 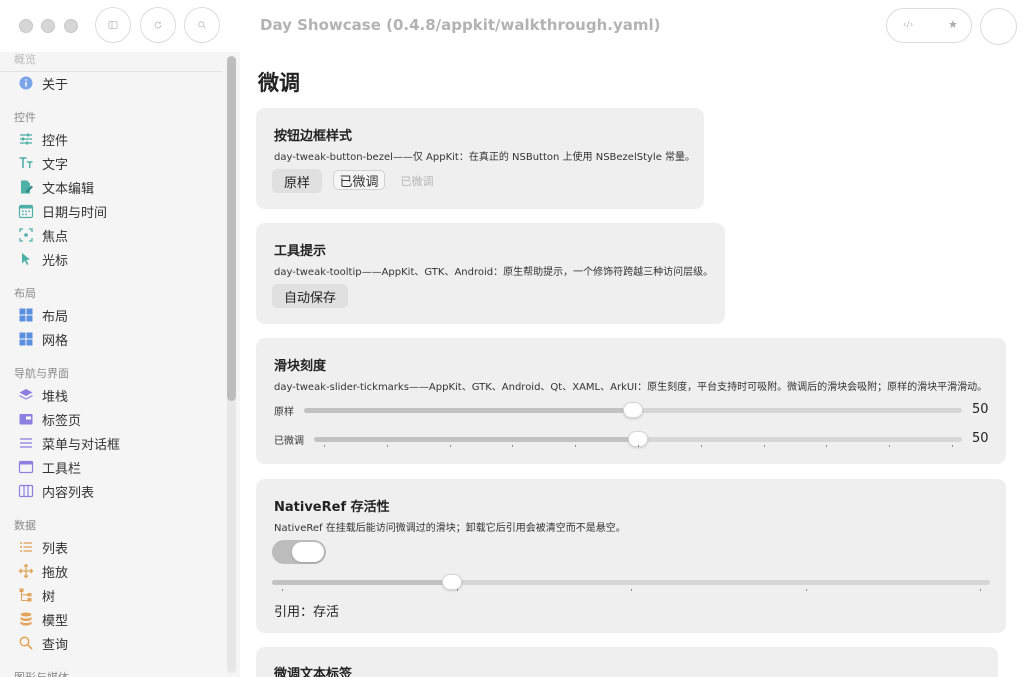 What do you see at coordinates (43, 619) in the screenshot?
I see `sidebar-item-model: 模型` at bounding box center [43, 619].